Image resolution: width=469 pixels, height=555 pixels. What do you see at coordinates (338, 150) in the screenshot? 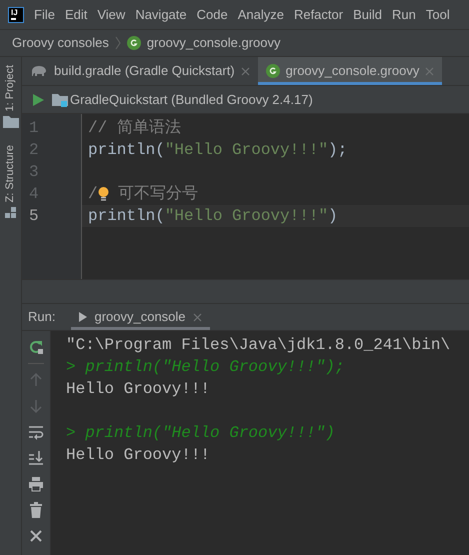
I see `code-text: );` at bounding box center [338, 150].